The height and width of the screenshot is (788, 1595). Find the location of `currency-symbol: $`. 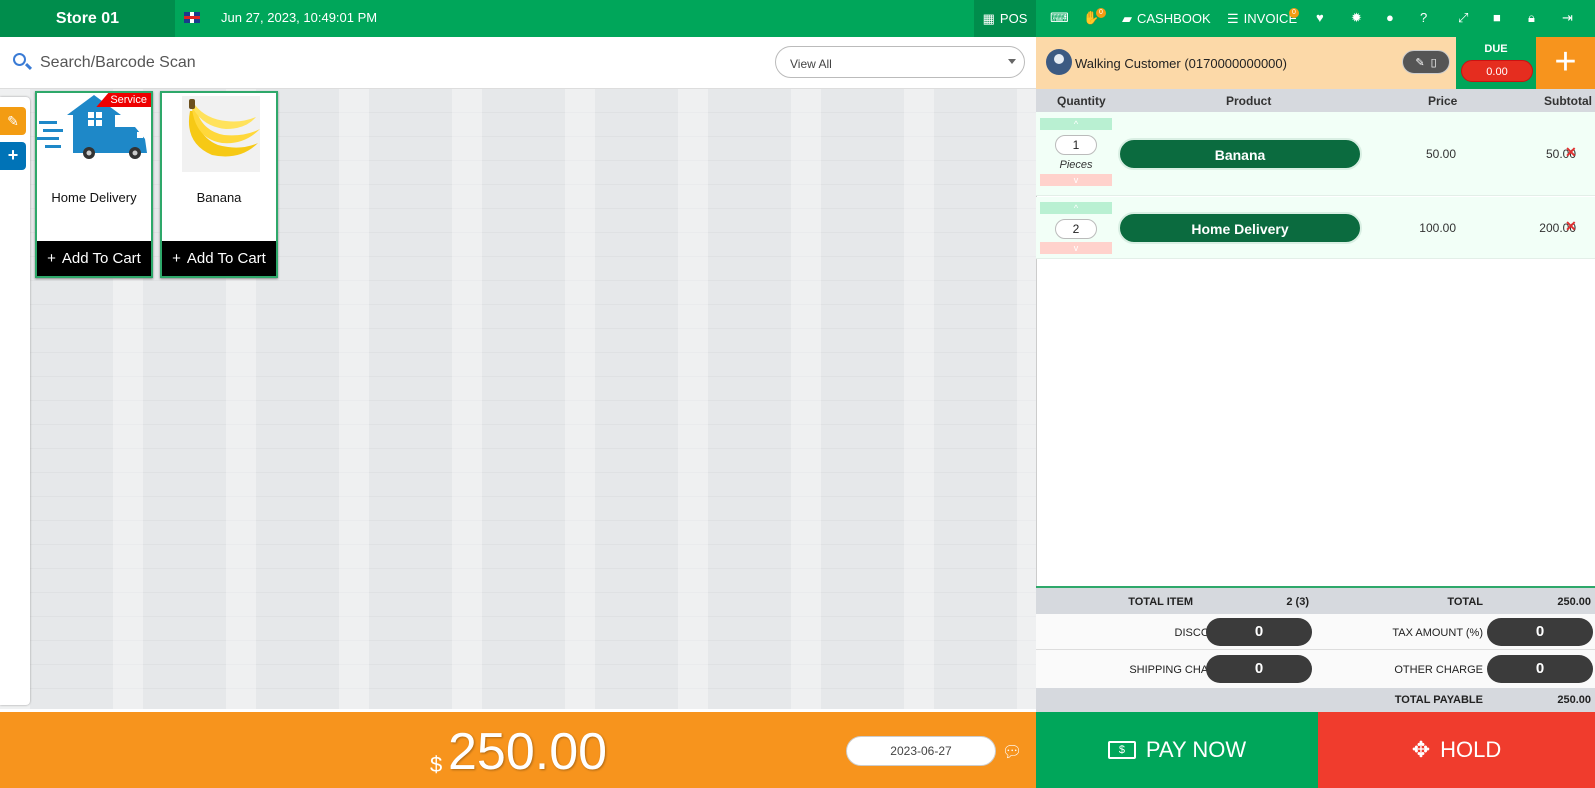

currency-symbol: $ is located at coordinates (436, 764).